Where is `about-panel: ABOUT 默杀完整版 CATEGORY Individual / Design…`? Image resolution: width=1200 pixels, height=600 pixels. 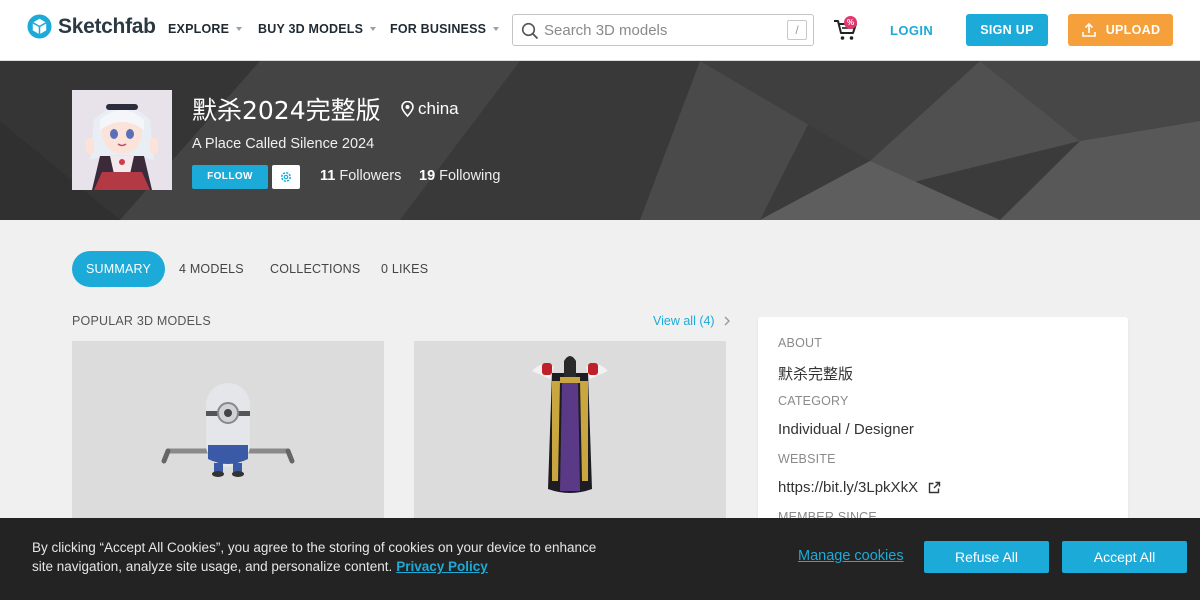 about-panel: ABOUT 默杀完整版 CATEGORY Individual / Design… is located at coordinates (943, 427).